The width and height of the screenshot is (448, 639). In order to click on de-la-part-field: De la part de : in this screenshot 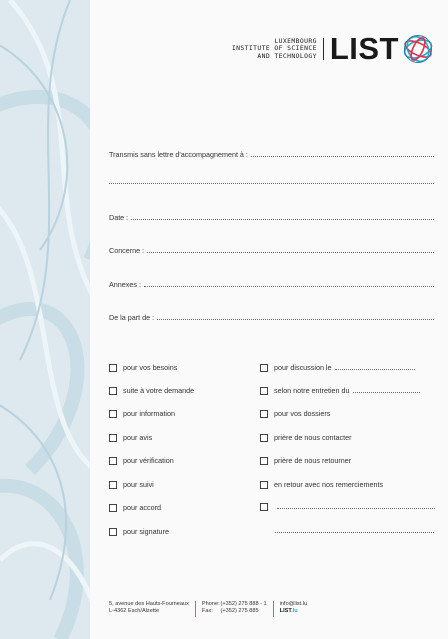, I will do `click(271, 317)`.